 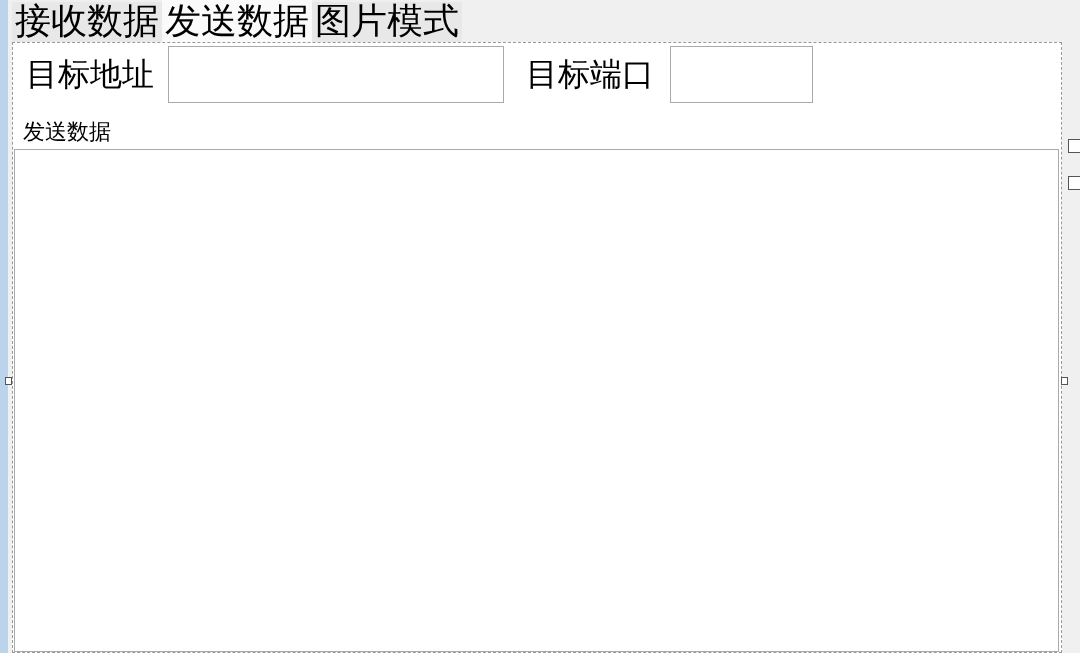 What do you see at coordinates (237, 21) in the screenshot?
I see `tab: 发送数据` at bounding box center [237, 21].